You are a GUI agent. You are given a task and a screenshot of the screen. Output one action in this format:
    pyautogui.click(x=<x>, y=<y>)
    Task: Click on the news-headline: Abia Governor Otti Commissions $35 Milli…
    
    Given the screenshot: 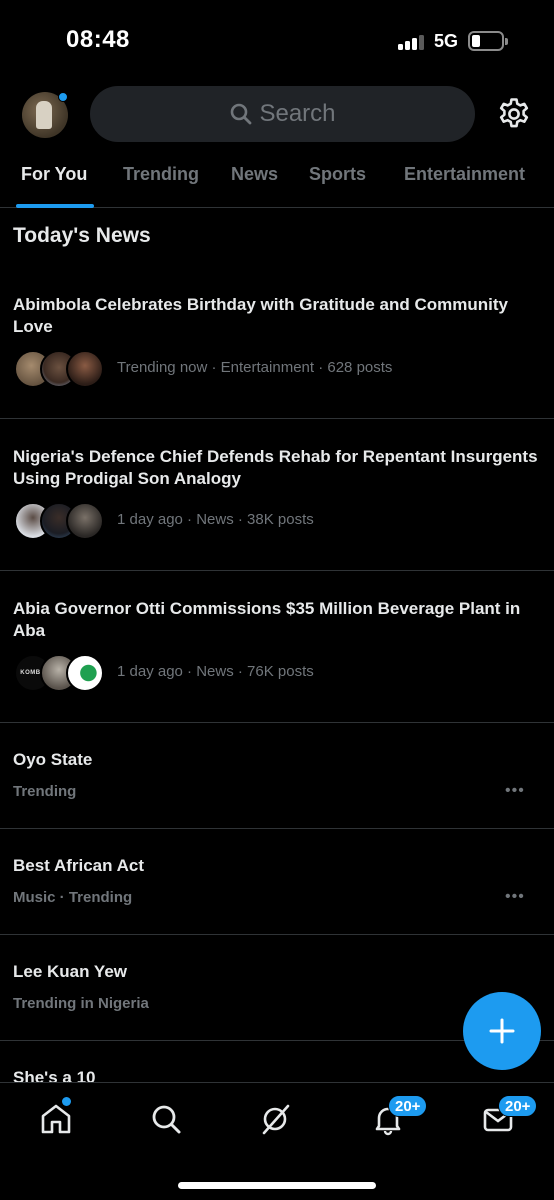 What is the action you would take?
    pyautogui.click(x=267, y=619)
    